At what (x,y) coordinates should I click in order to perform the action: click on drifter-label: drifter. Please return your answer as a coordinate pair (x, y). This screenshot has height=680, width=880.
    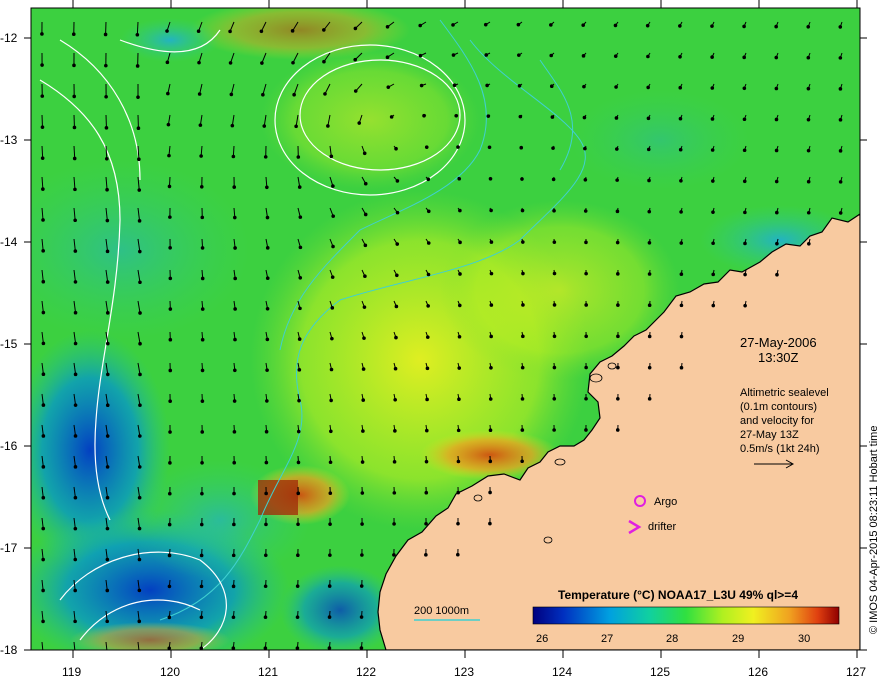
    Looking at the image, I should click on (662, 527).